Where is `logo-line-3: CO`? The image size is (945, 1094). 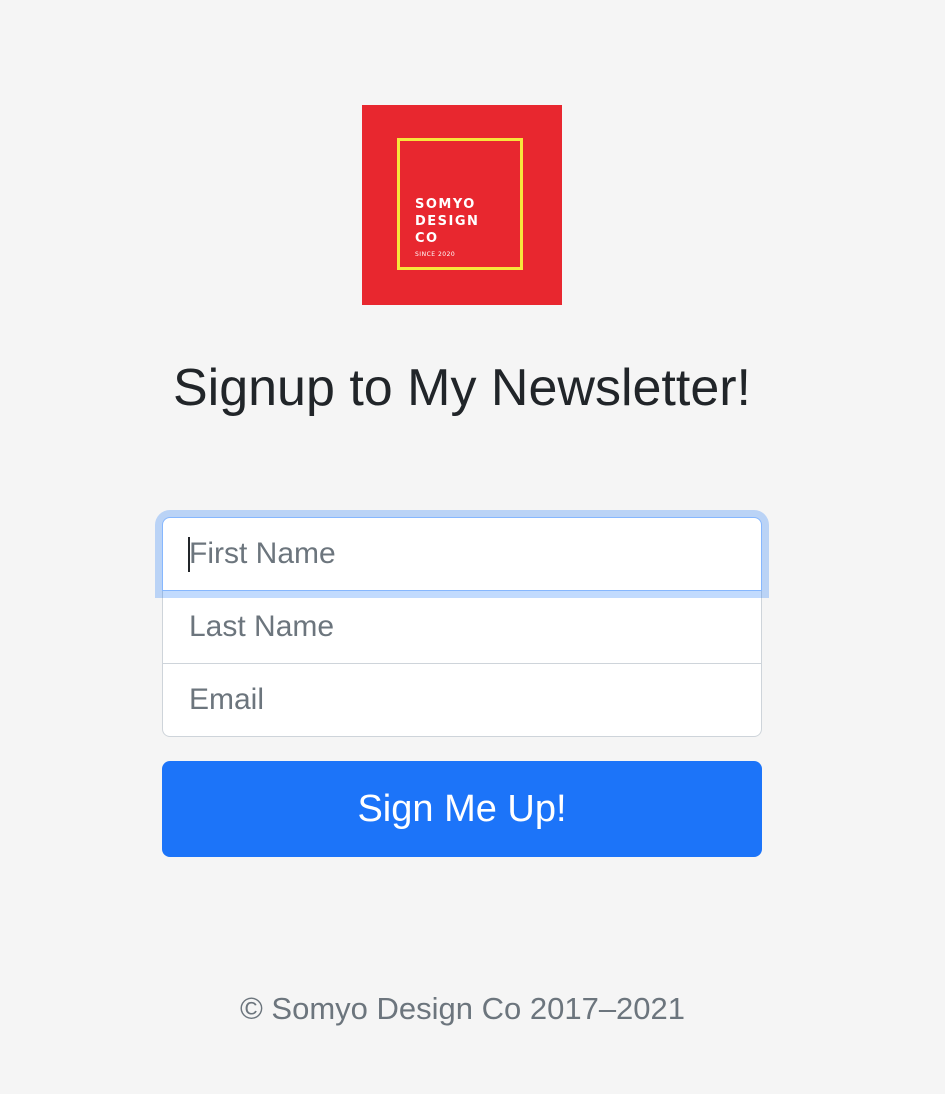 logo-line-3: CO is located at coordinates (427, 238).